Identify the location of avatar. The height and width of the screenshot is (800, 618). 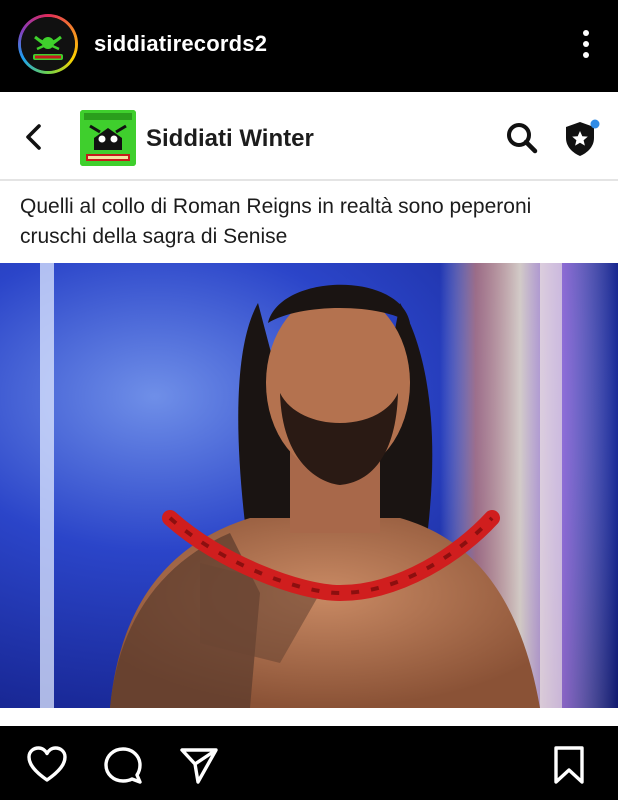
(48, 44).